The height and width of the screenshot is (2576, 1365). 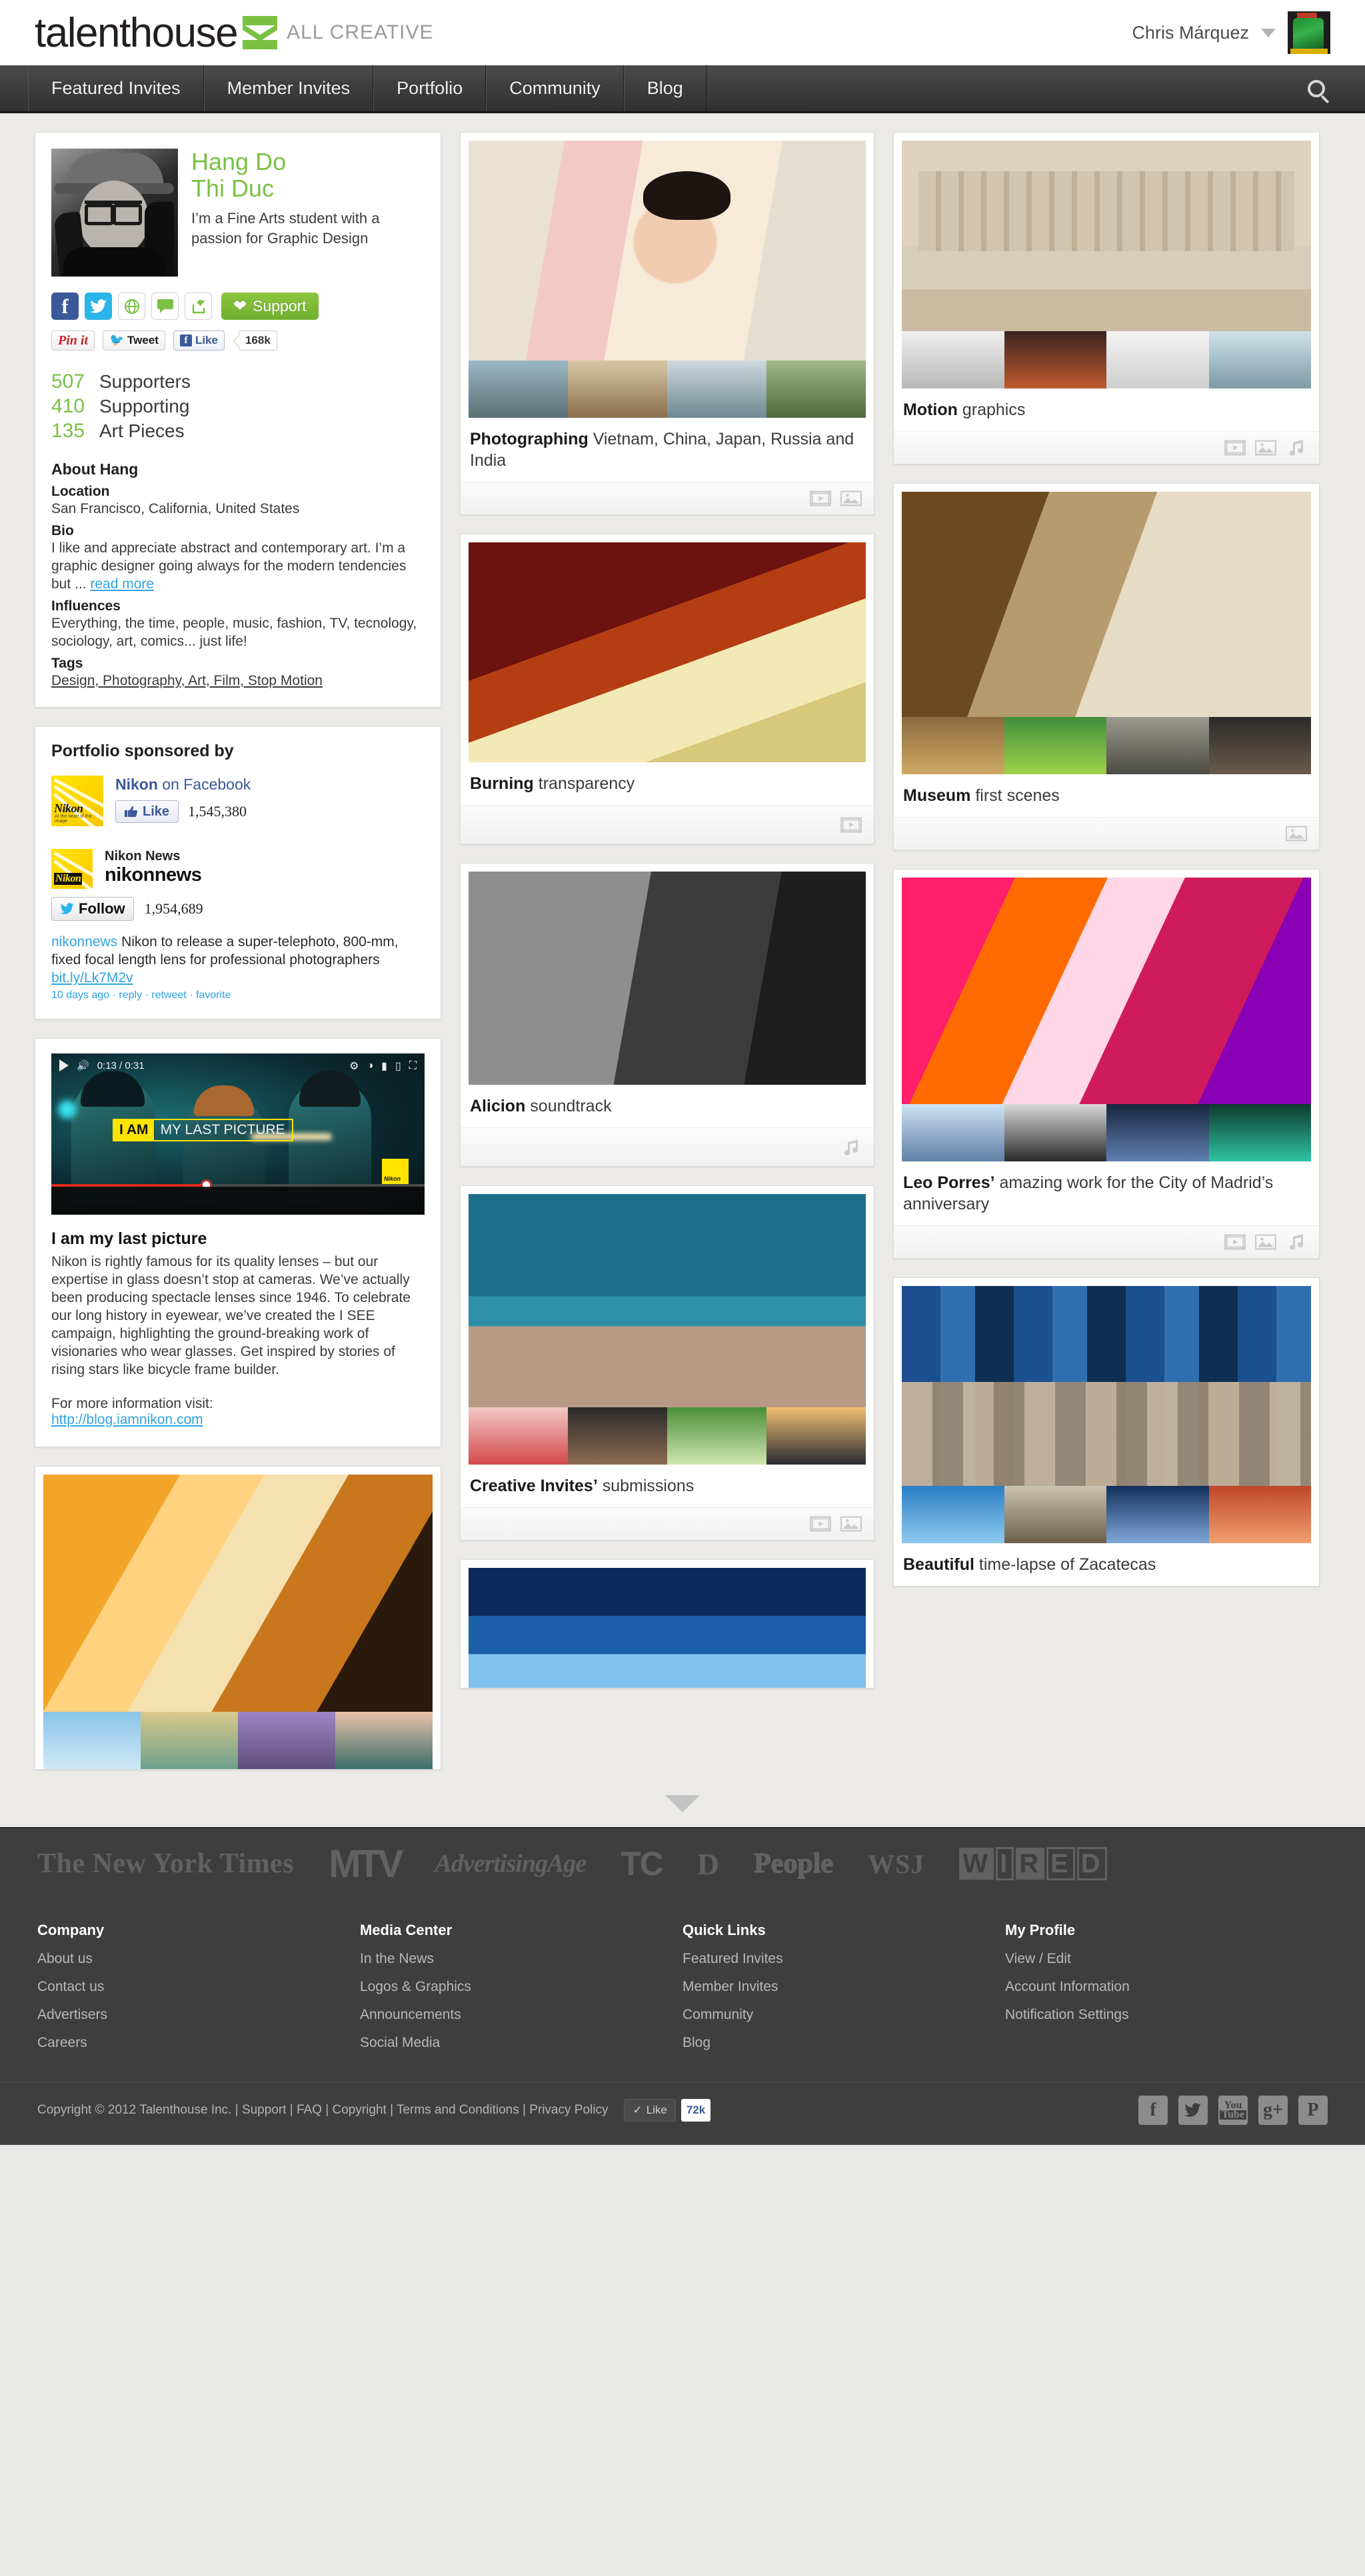 I want to click on footer-link-notification-settings: Notification Settings, so click(x=1166, y=2015).